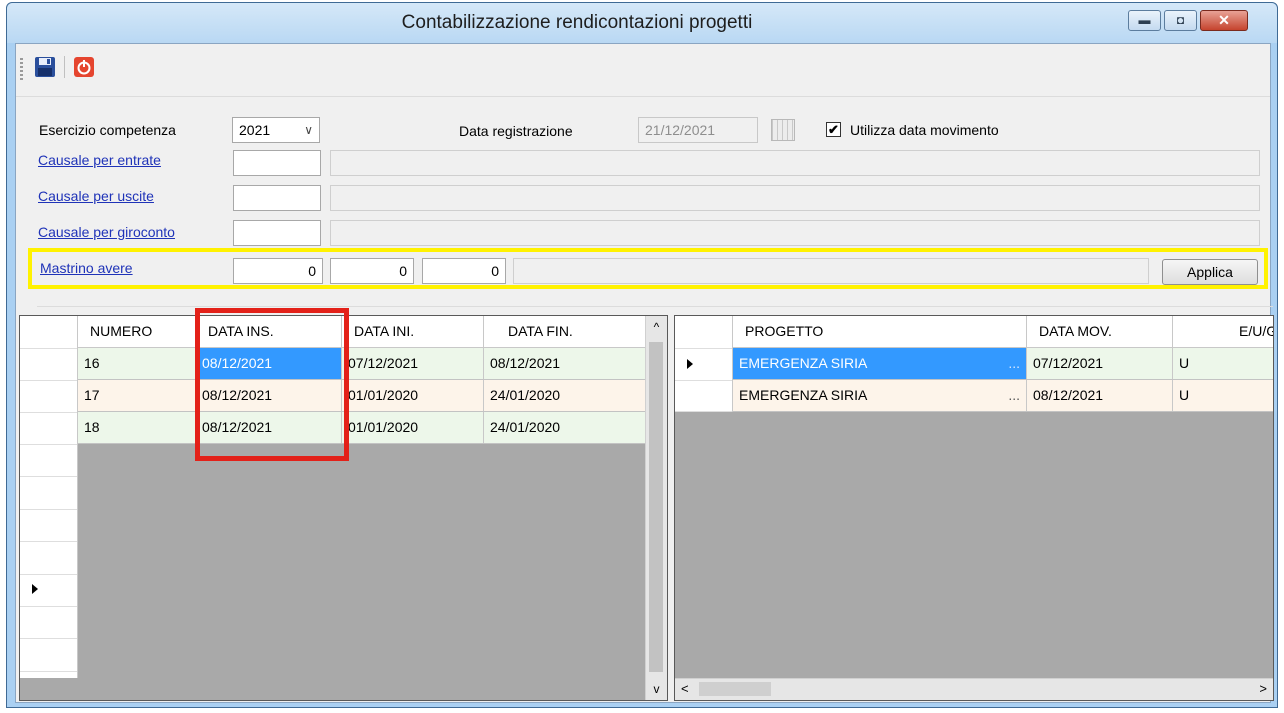 The image size is (1284, 713). I want to click on cell-numero: 18, so click(137, 427).